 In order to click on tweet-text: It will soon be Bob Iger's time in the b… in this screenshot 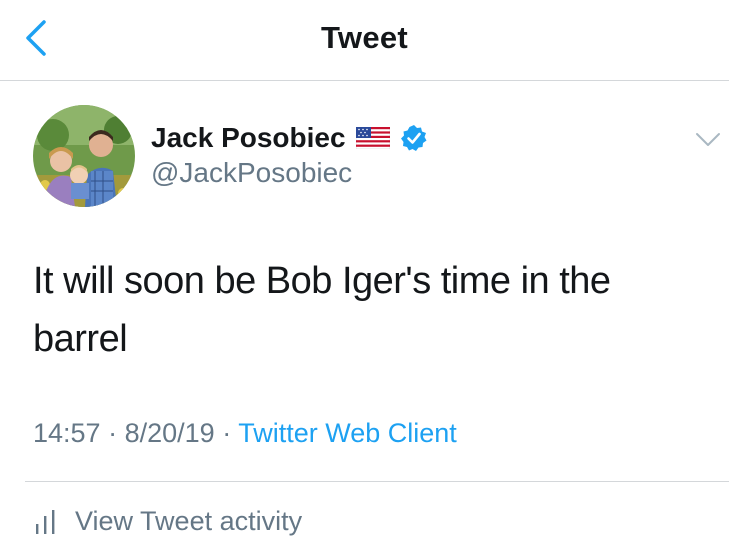, I will do `click(322, 310)`.